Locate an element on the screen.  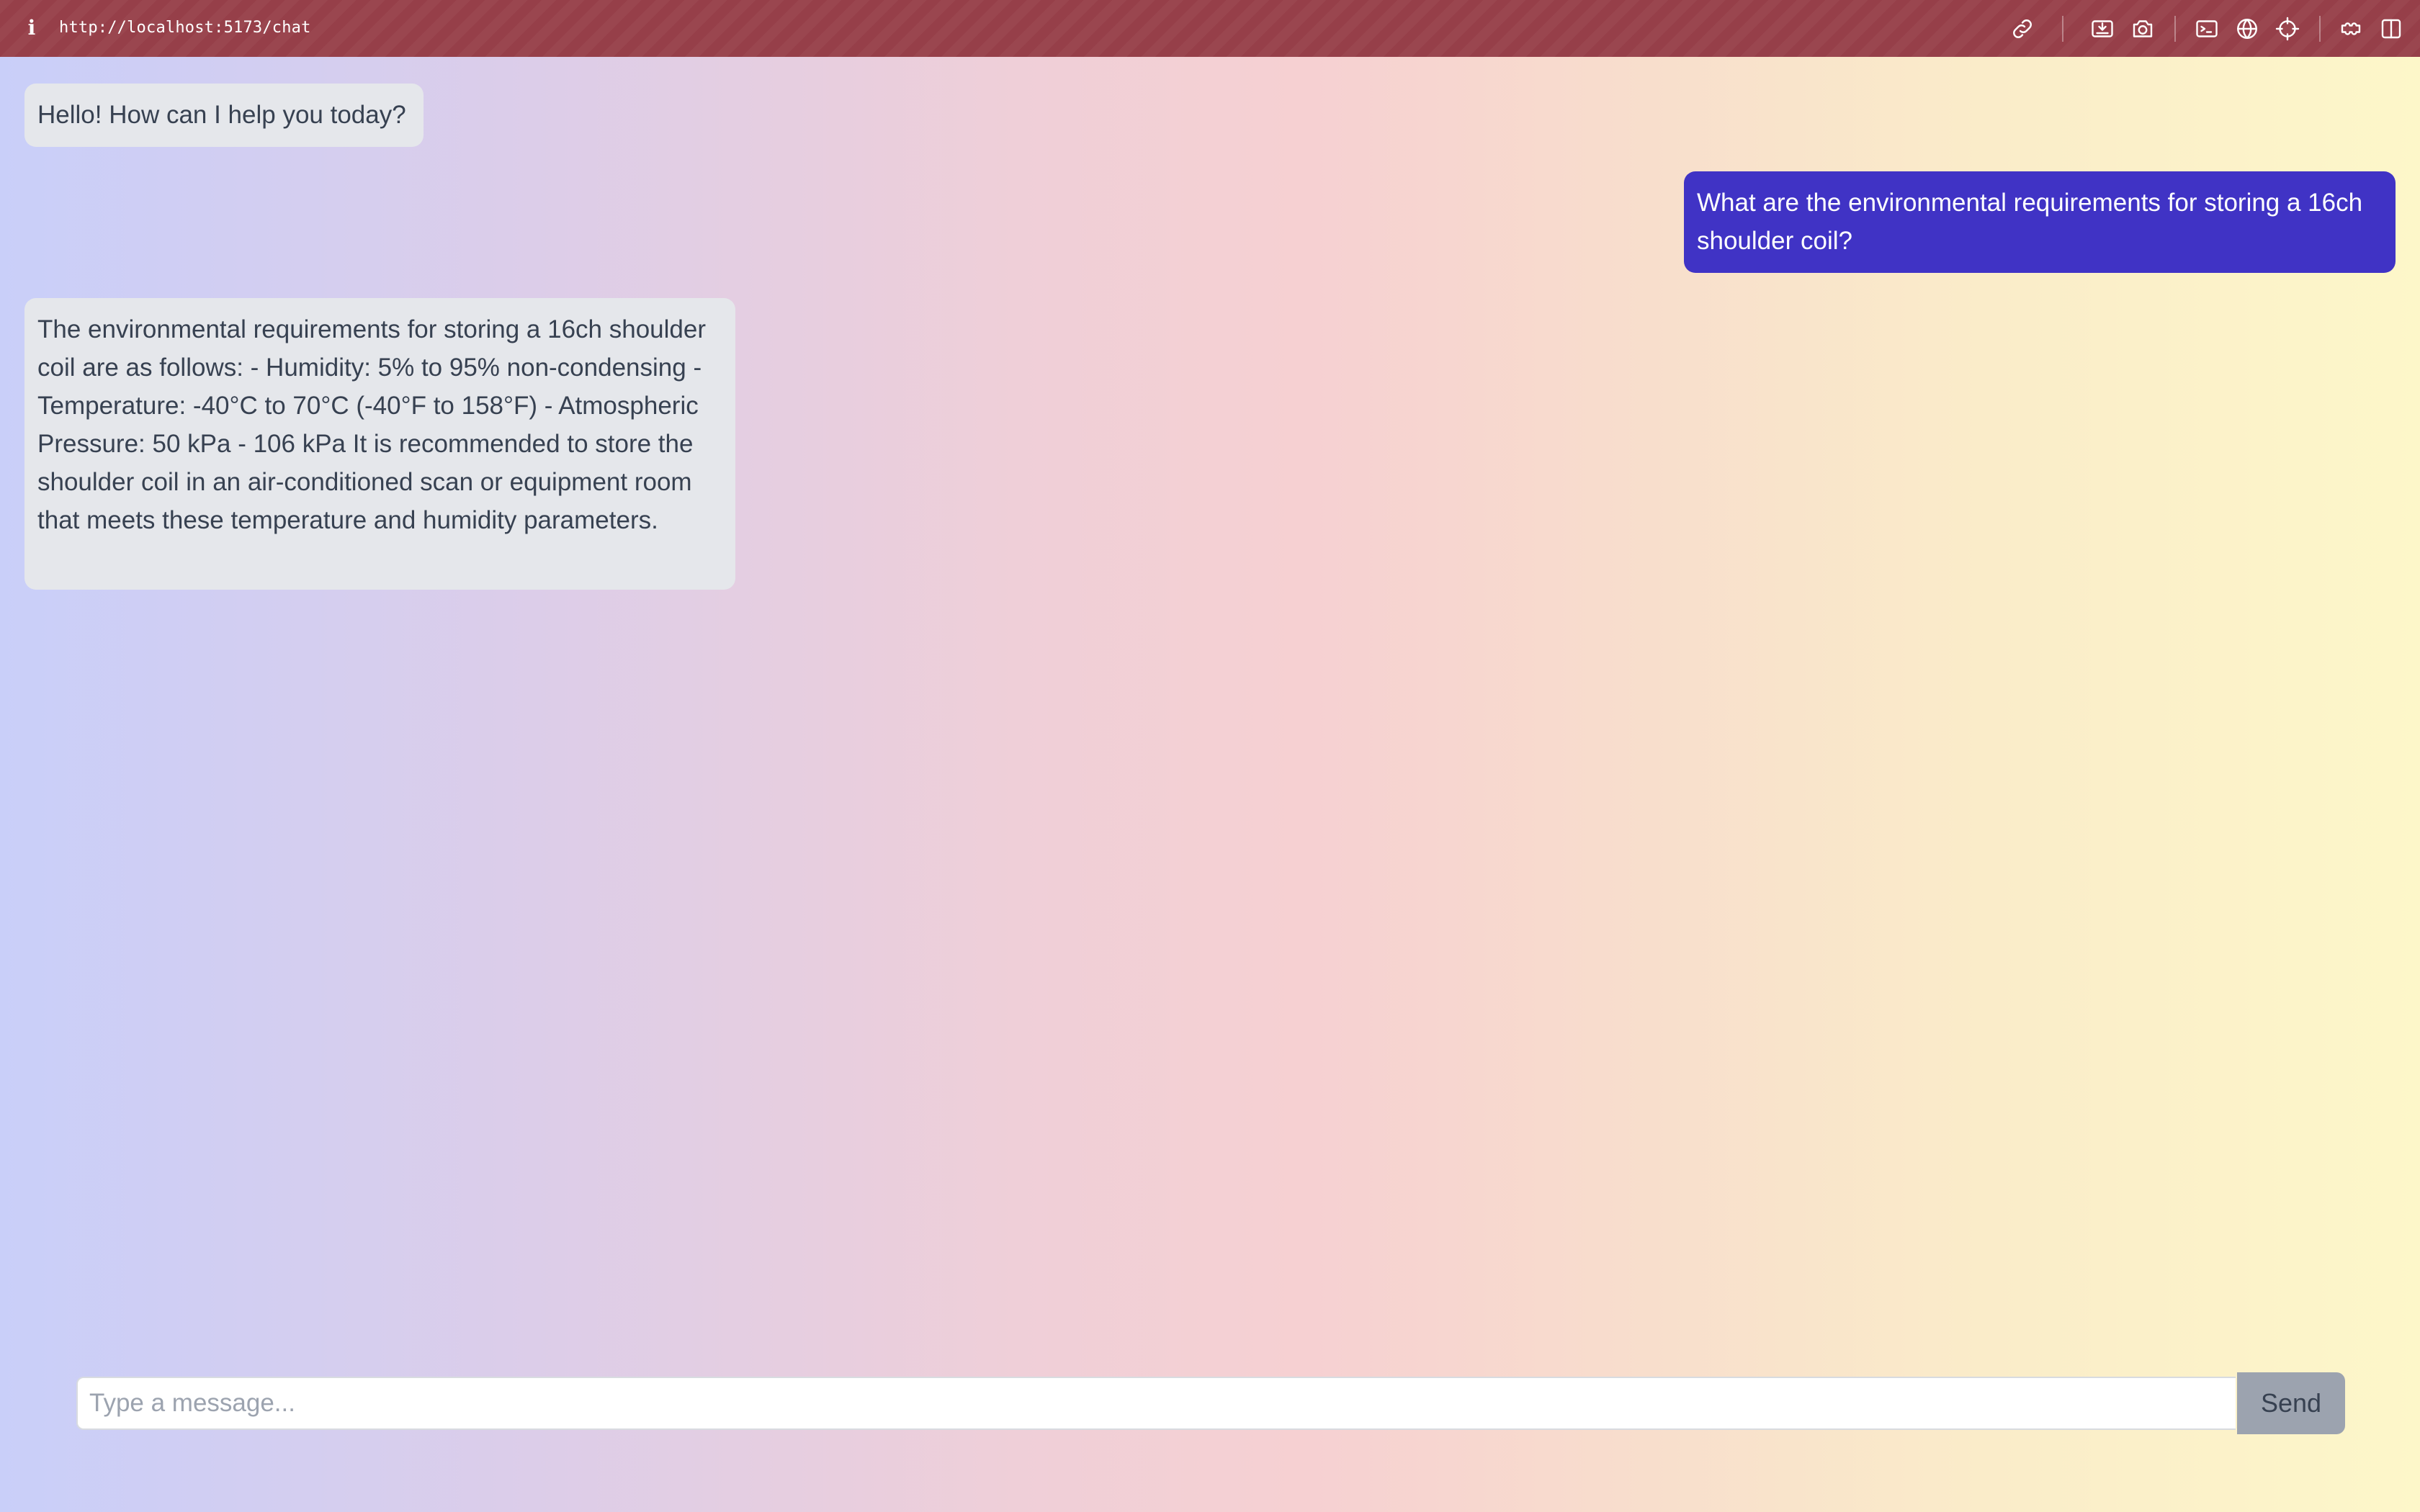
message-input is located at coordinates (1156, 1403).